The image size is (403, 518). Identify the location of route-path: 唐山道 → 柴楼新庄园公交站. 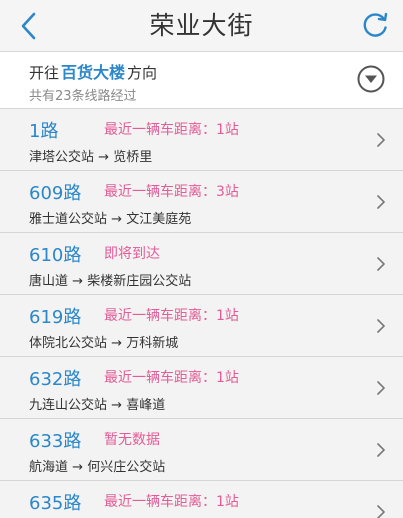
(110, 279).